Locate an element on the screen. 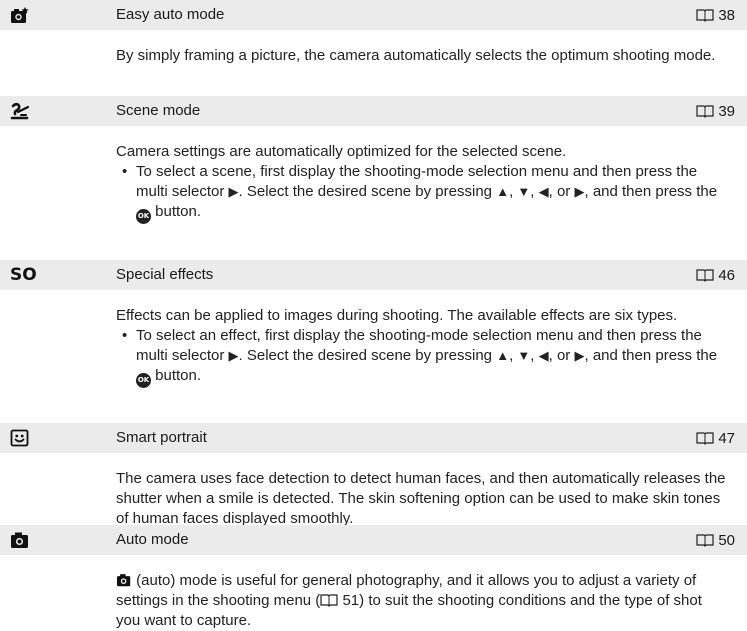  special-effects-header: SO Special effects 46 is located at coordinates (373, 275).